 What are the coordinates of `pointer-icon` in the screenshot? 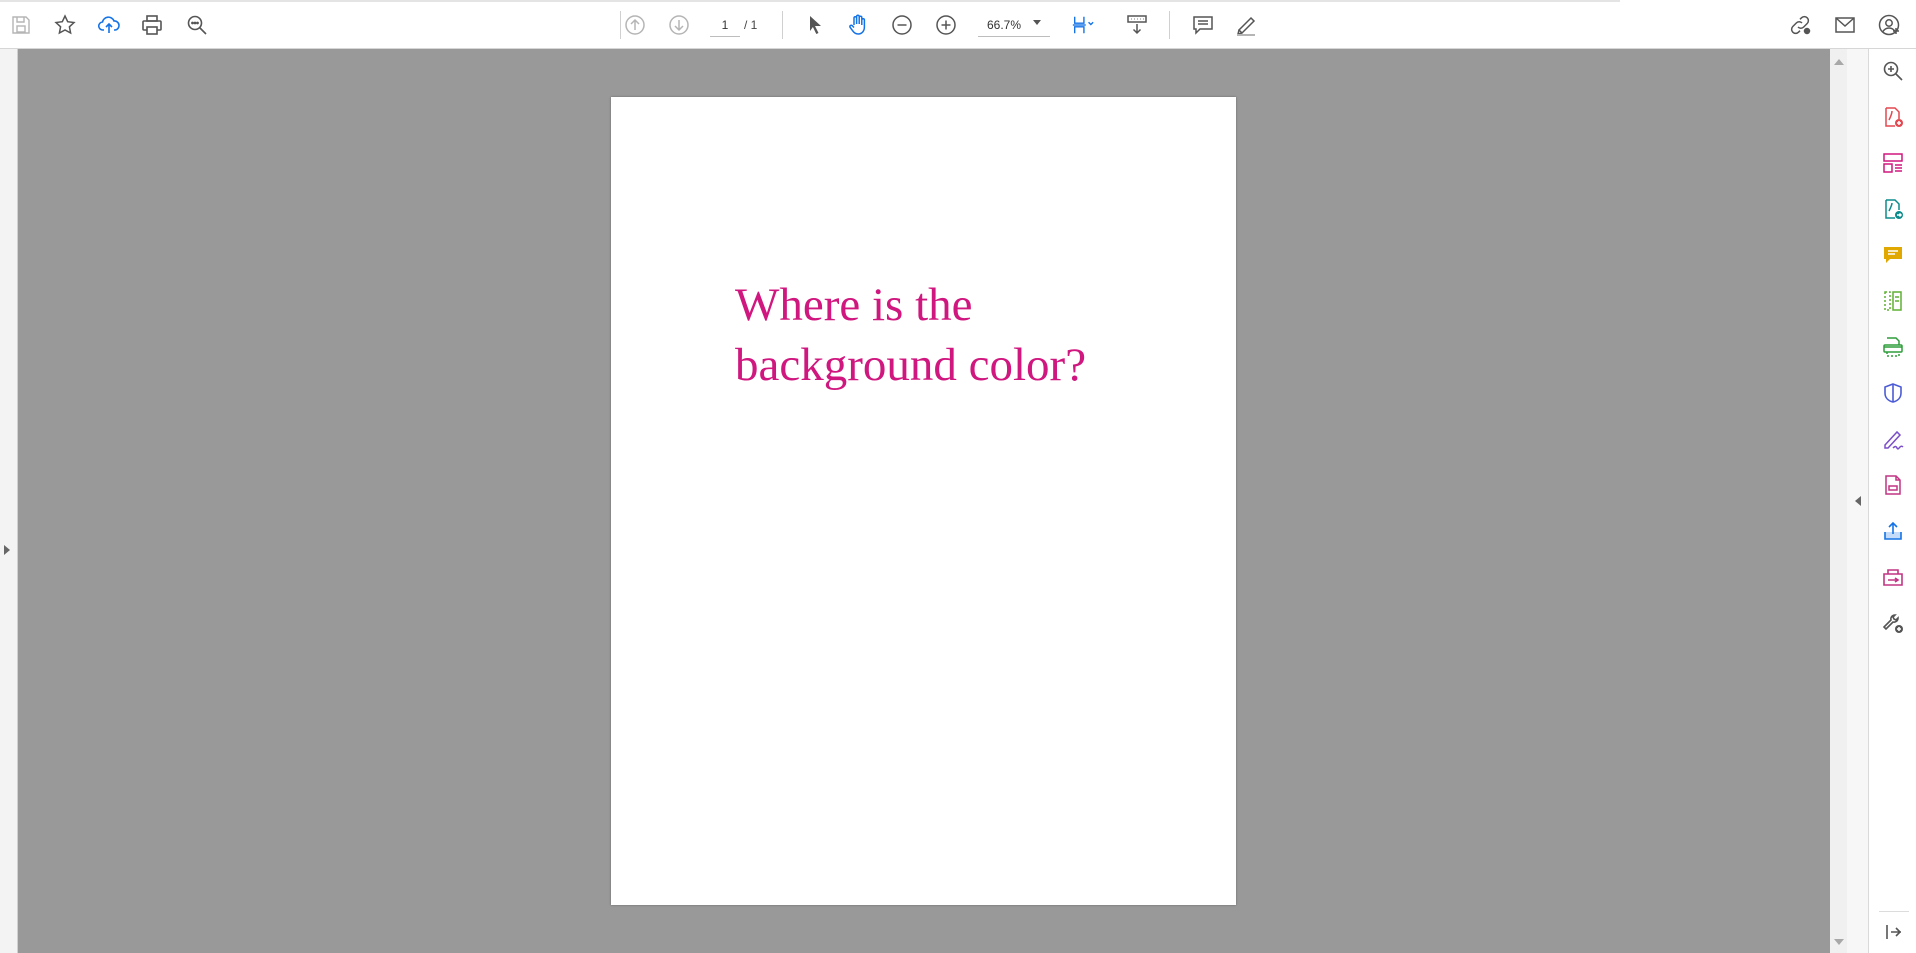 It's located at (815, 25).